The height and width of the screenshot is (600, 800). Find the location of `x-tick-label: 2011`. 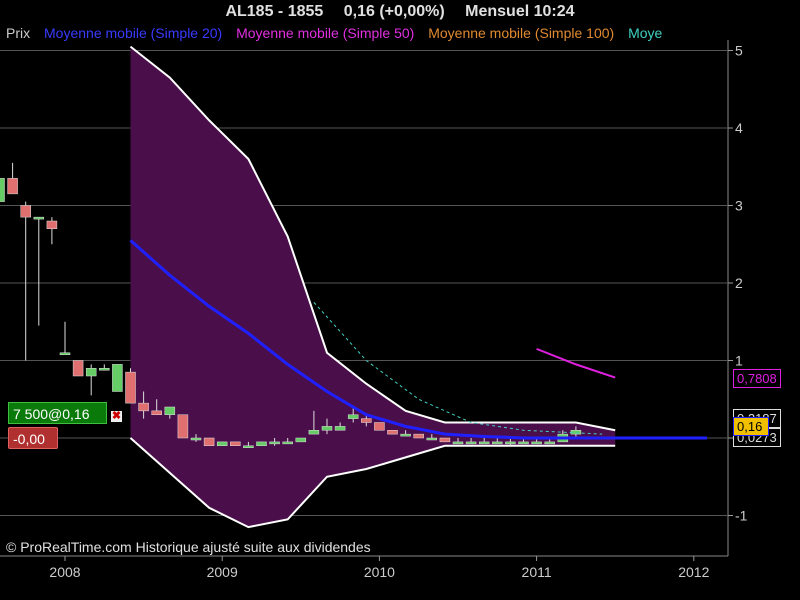

x-tick-label: 2011 is located at coordinates (537, 572).